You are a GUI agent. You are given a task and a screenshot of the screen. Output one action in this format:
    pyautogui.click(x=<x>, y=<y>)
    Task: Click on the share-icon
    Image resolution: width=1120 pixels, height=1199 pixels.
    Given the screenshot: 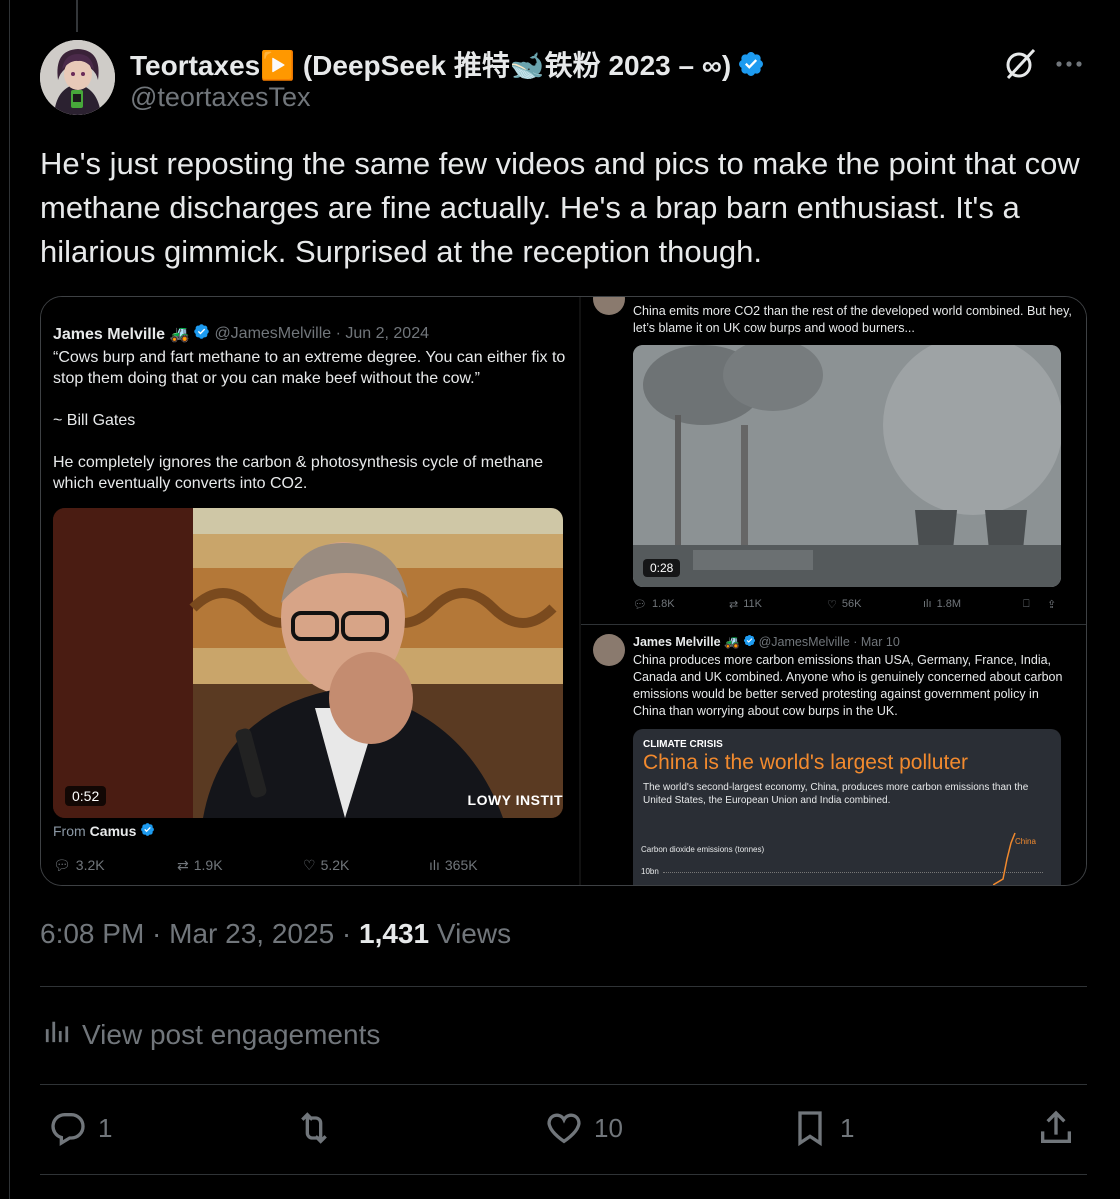 What is the action you would take?
    pyautogui.click(x=1056, y=1126)
    